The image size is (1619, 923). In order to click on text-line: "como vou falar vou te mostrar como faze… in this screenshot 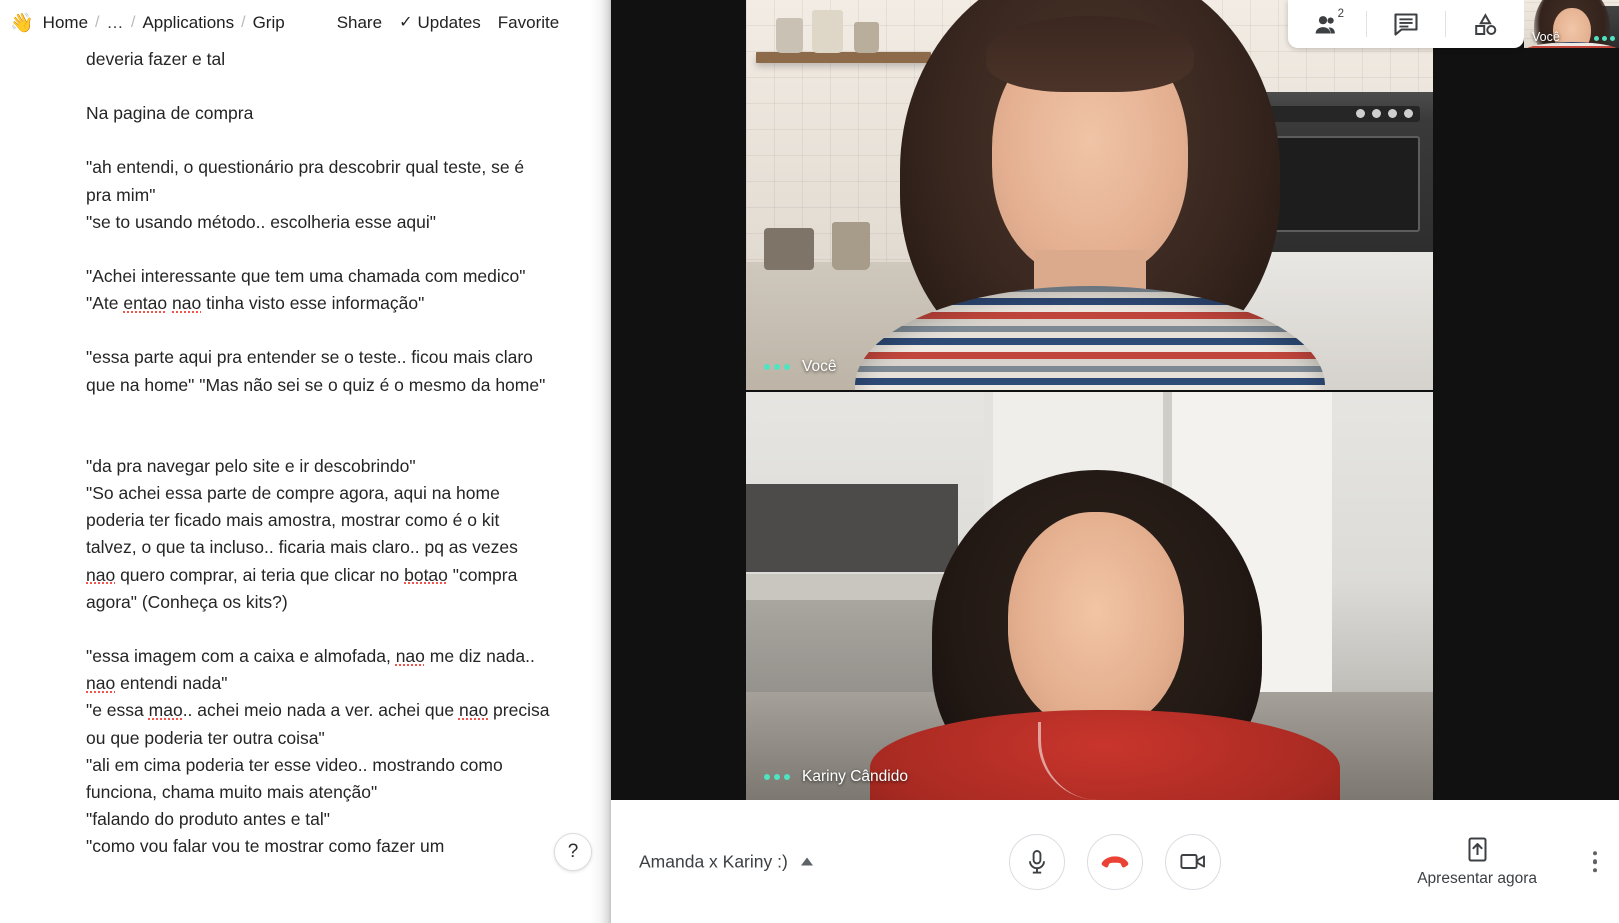, I will do `click(265, 846)`.